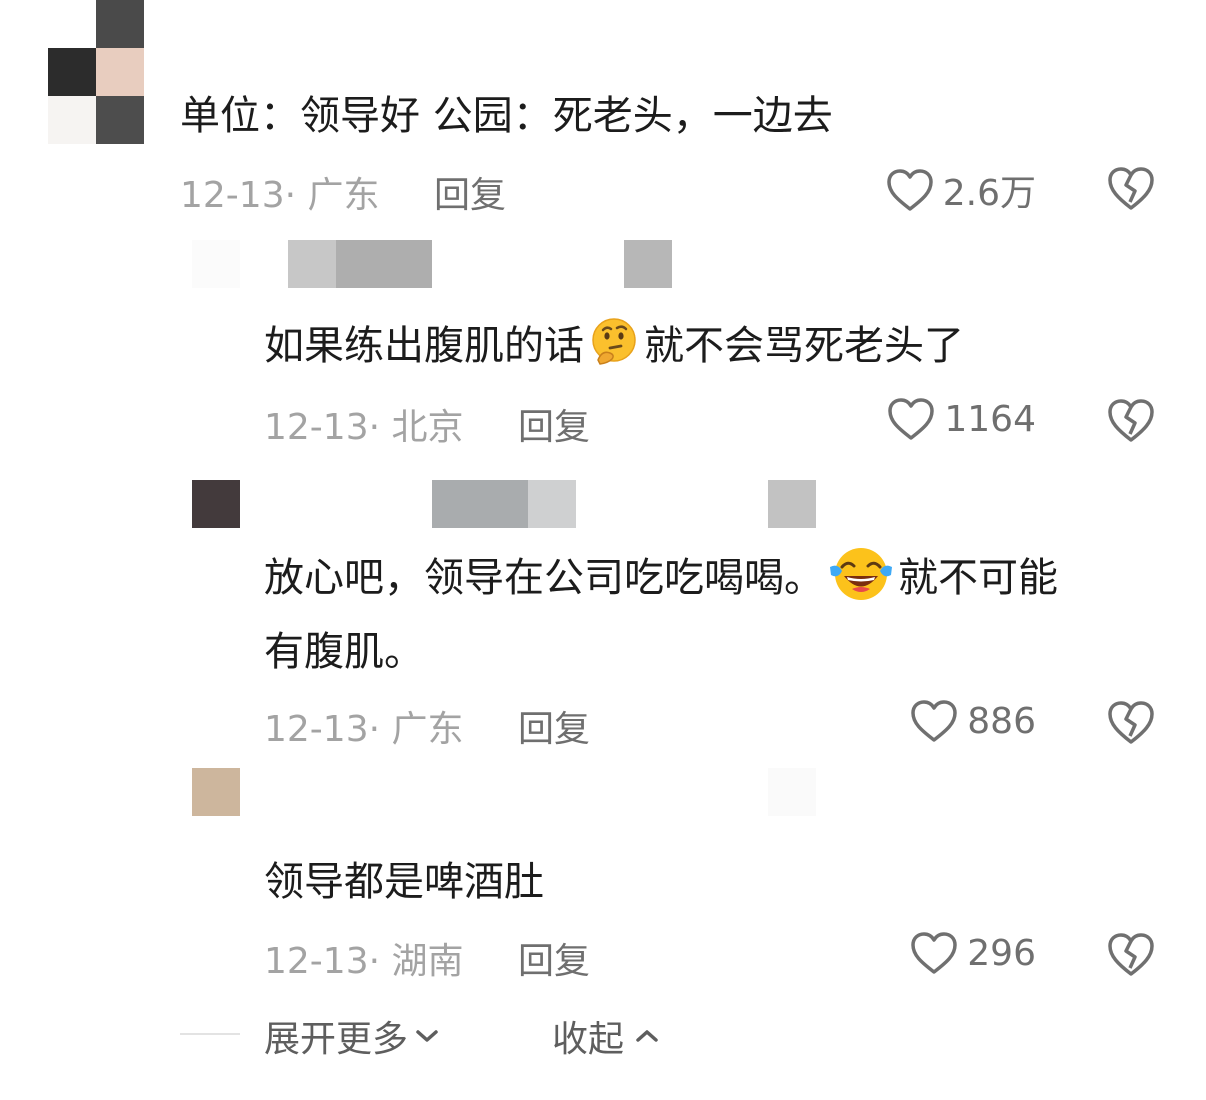 The height and width of the screenshot is (1100, 1206). I want to click on reply-text: 放心吧，领导在公司吃吃喝喝。 就不可能, so click(661, 578).